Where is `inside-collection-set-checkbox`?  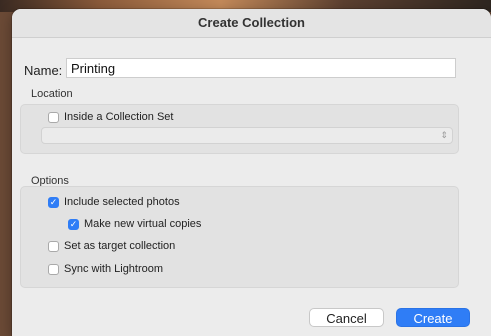 inside-collection-set-checkbox is located at coordinates (53, 117).